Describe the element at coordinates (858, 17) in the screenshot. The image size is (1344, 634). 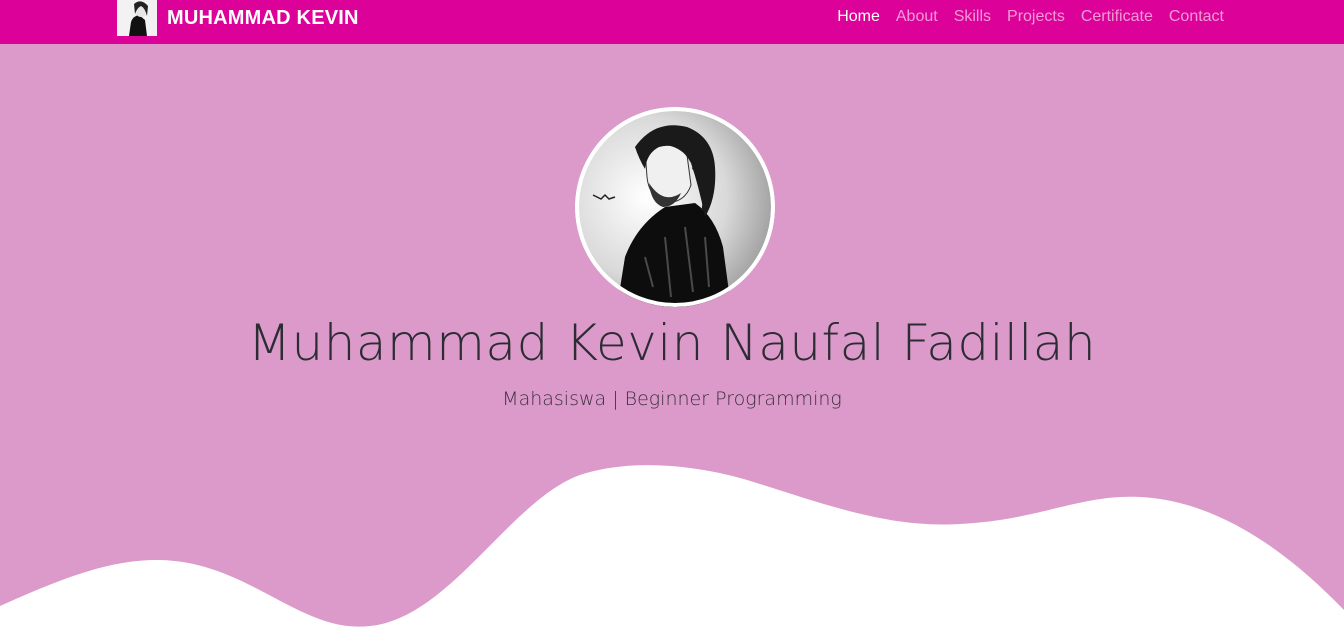
I see `nav-link-home: Home` at that location.